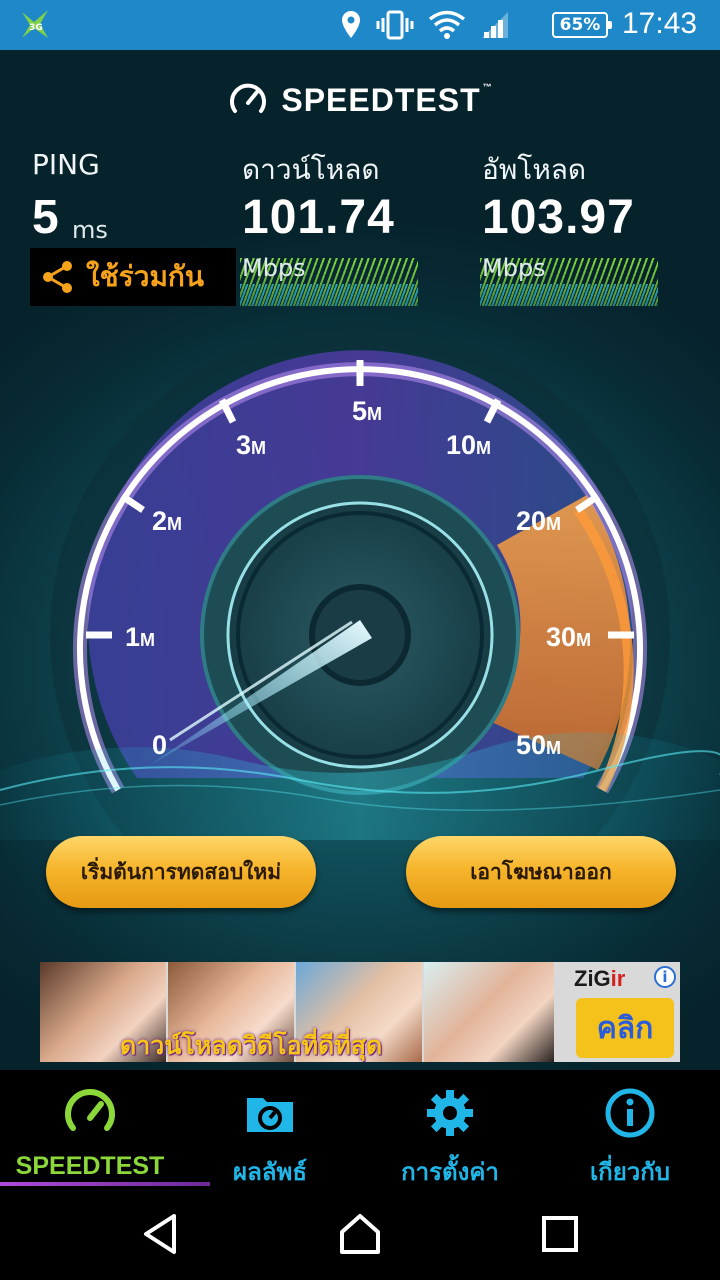 The height and width of the screenshot is (1280, 720). I want to click on share-button: ใช้ร่วมกัน, so click(133, 277).